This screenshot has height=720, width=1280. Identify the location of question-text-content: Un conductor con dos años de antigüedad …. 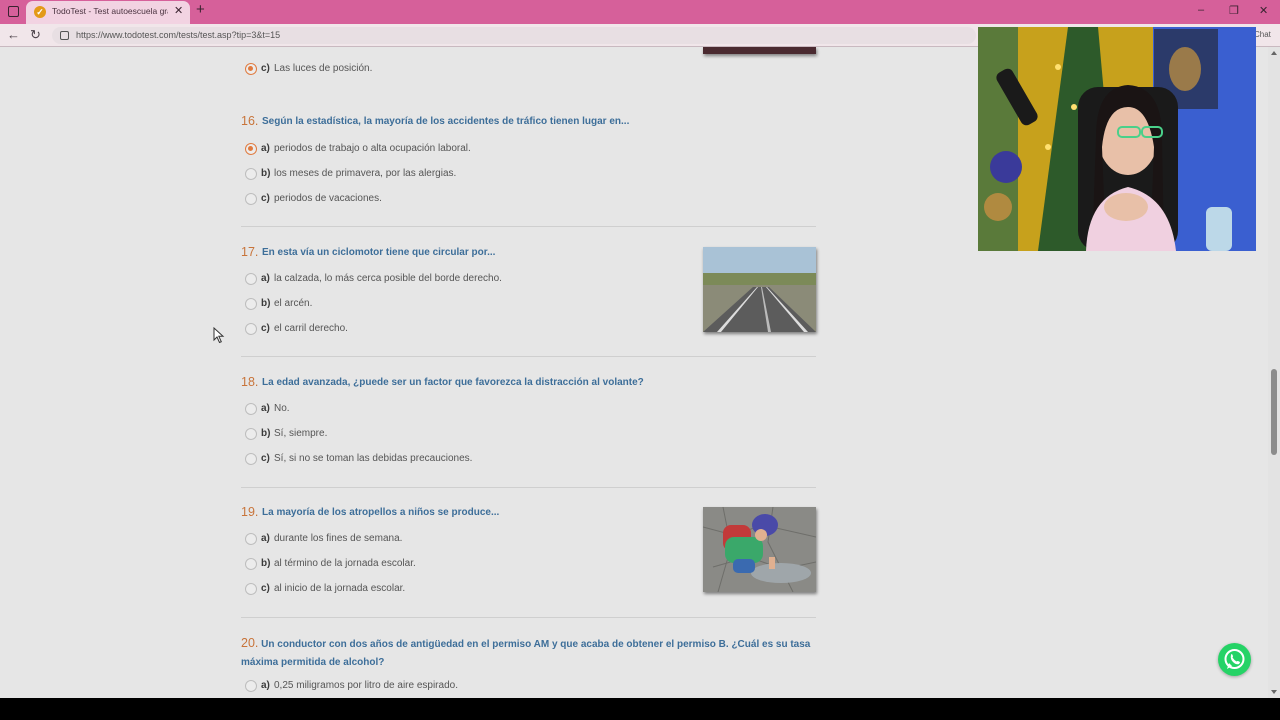
(526, 653).